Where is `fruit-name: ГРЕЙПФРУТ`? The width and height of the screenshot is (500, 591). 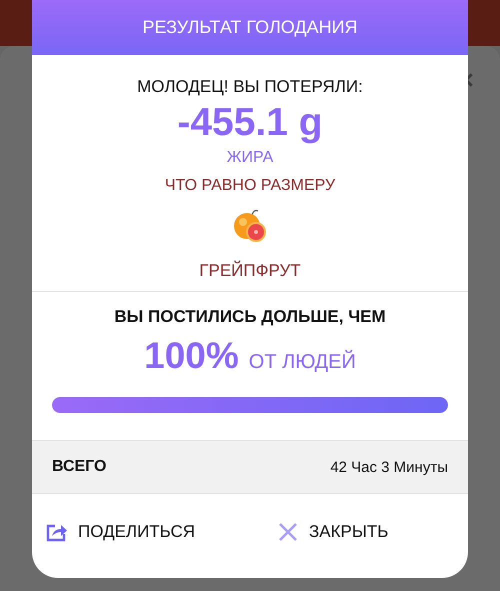
fruit-name: ГРЕЙПФРУТ is located at coordinates (250, 271).